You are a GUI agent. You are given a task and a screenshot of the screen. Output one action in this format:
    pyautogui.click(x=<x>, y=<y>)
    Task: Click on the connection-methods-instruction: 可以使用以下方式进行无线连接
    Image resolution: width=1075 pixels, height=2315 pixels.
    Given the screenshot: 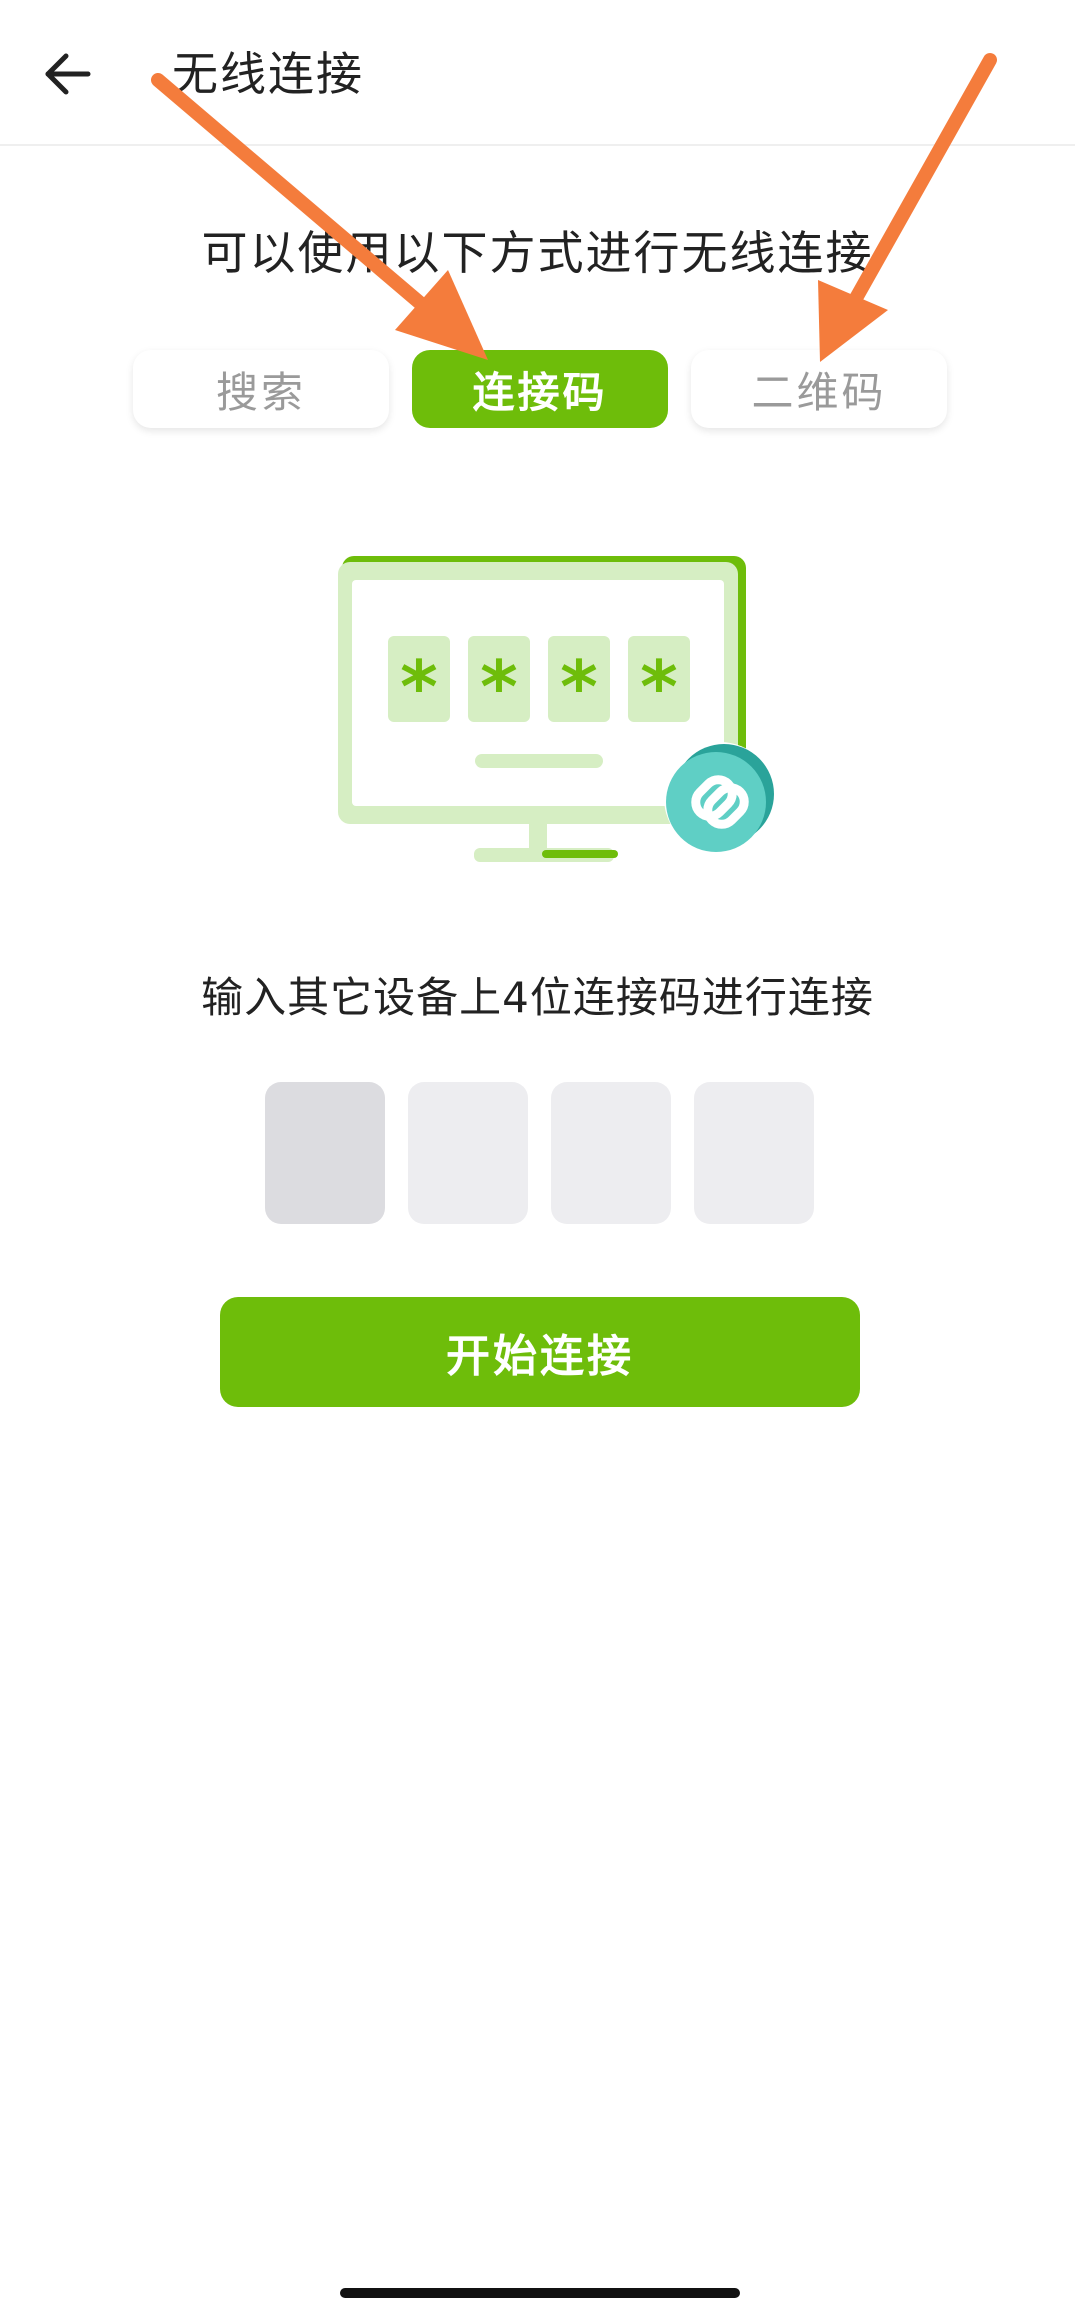 What is the action you would take?
    pyautogui.click(x=537, y=253)
    